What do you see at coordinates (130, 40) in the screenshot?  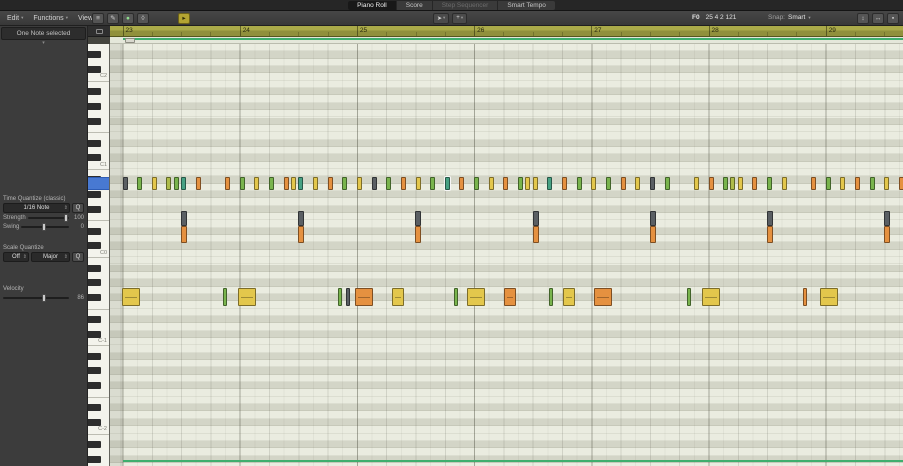 I see `region-handle` at bounding box center [130, 40].